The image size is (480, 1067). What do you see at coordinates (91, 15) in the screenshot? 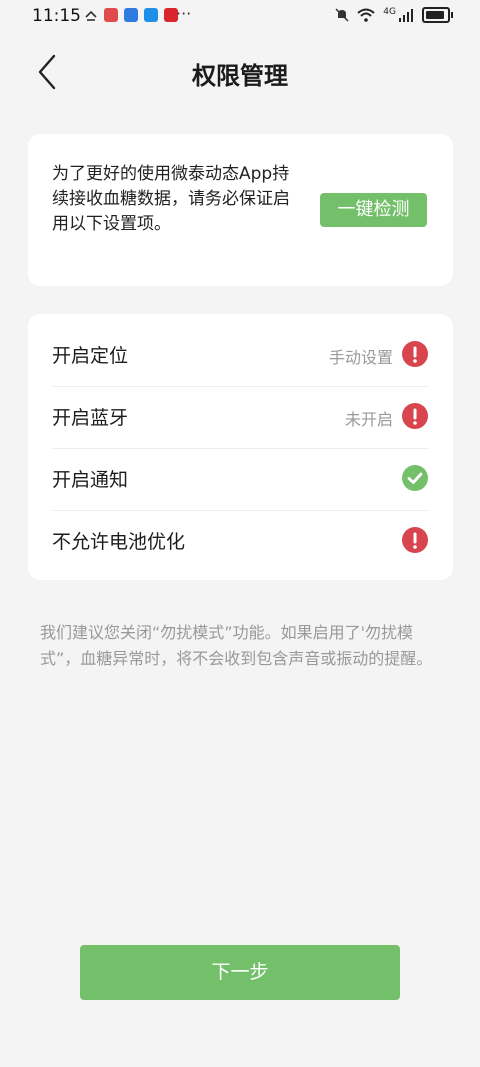
I see `missed-call-icon` at bounding box center [91, 15].